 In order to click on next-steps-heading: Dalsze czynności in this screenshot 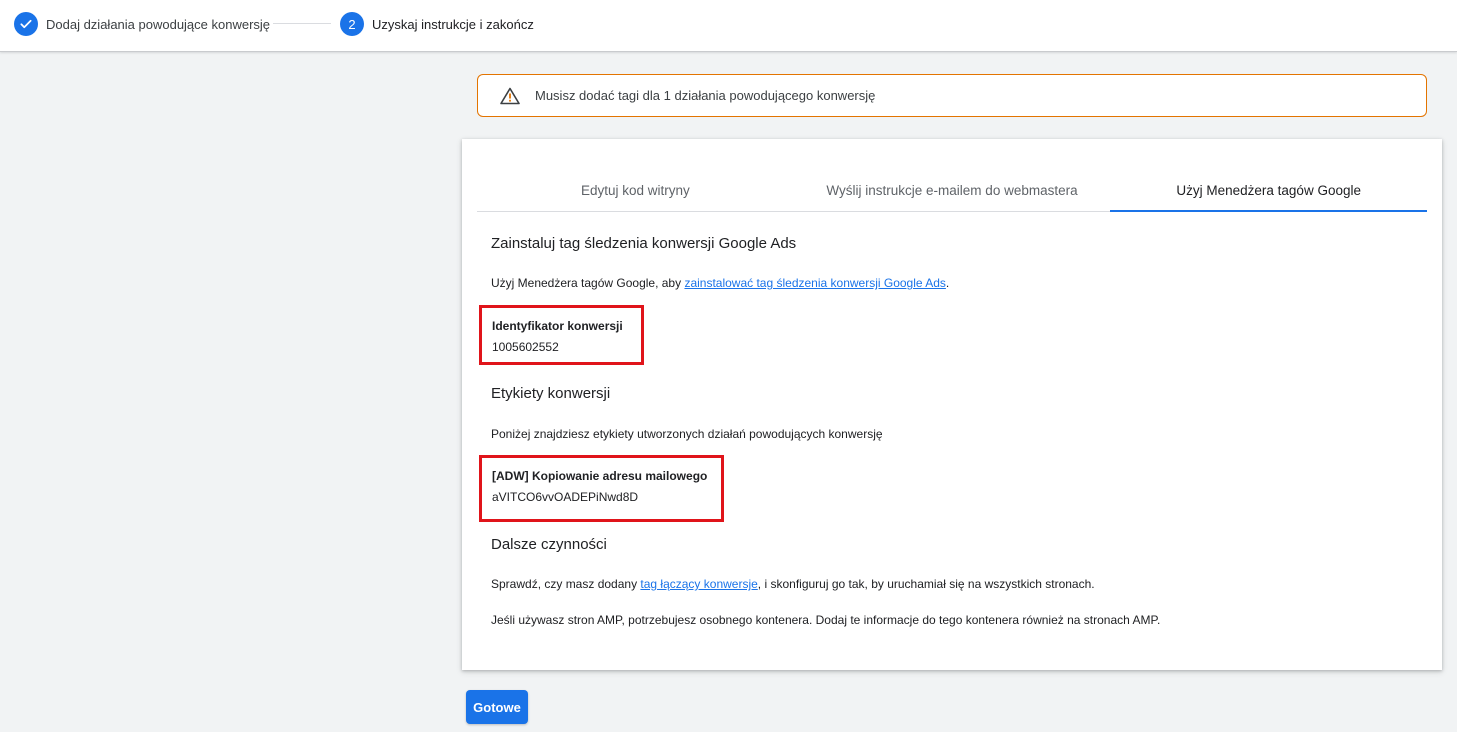, I will do `click(549, 544)`.